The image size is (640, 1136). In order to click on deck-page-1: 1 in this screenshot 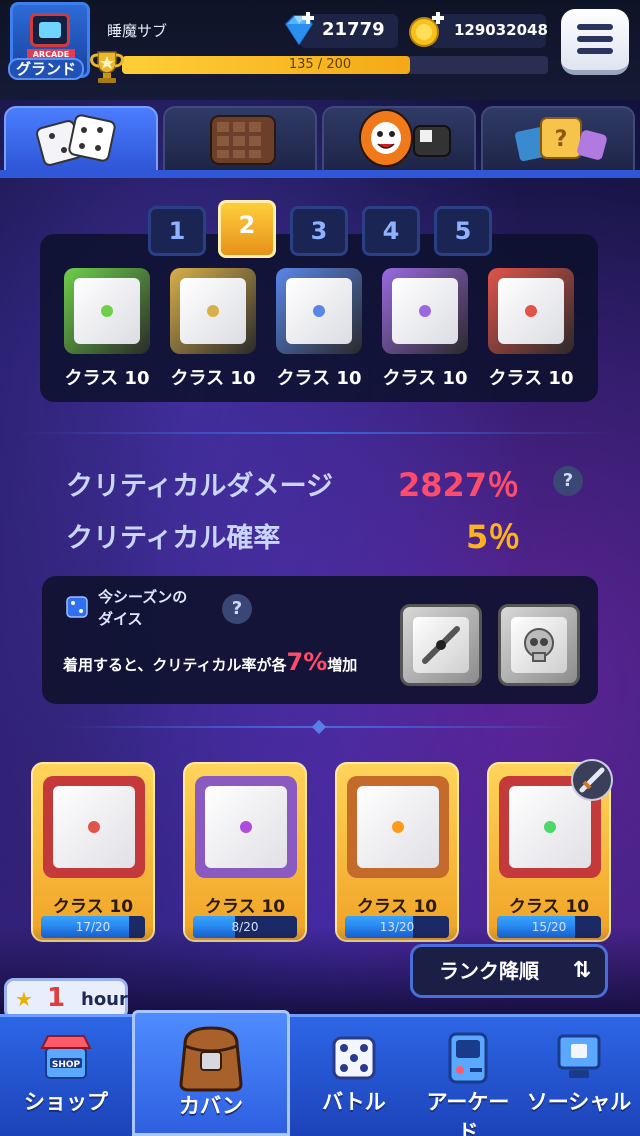, I will do `click(177, 231)`.